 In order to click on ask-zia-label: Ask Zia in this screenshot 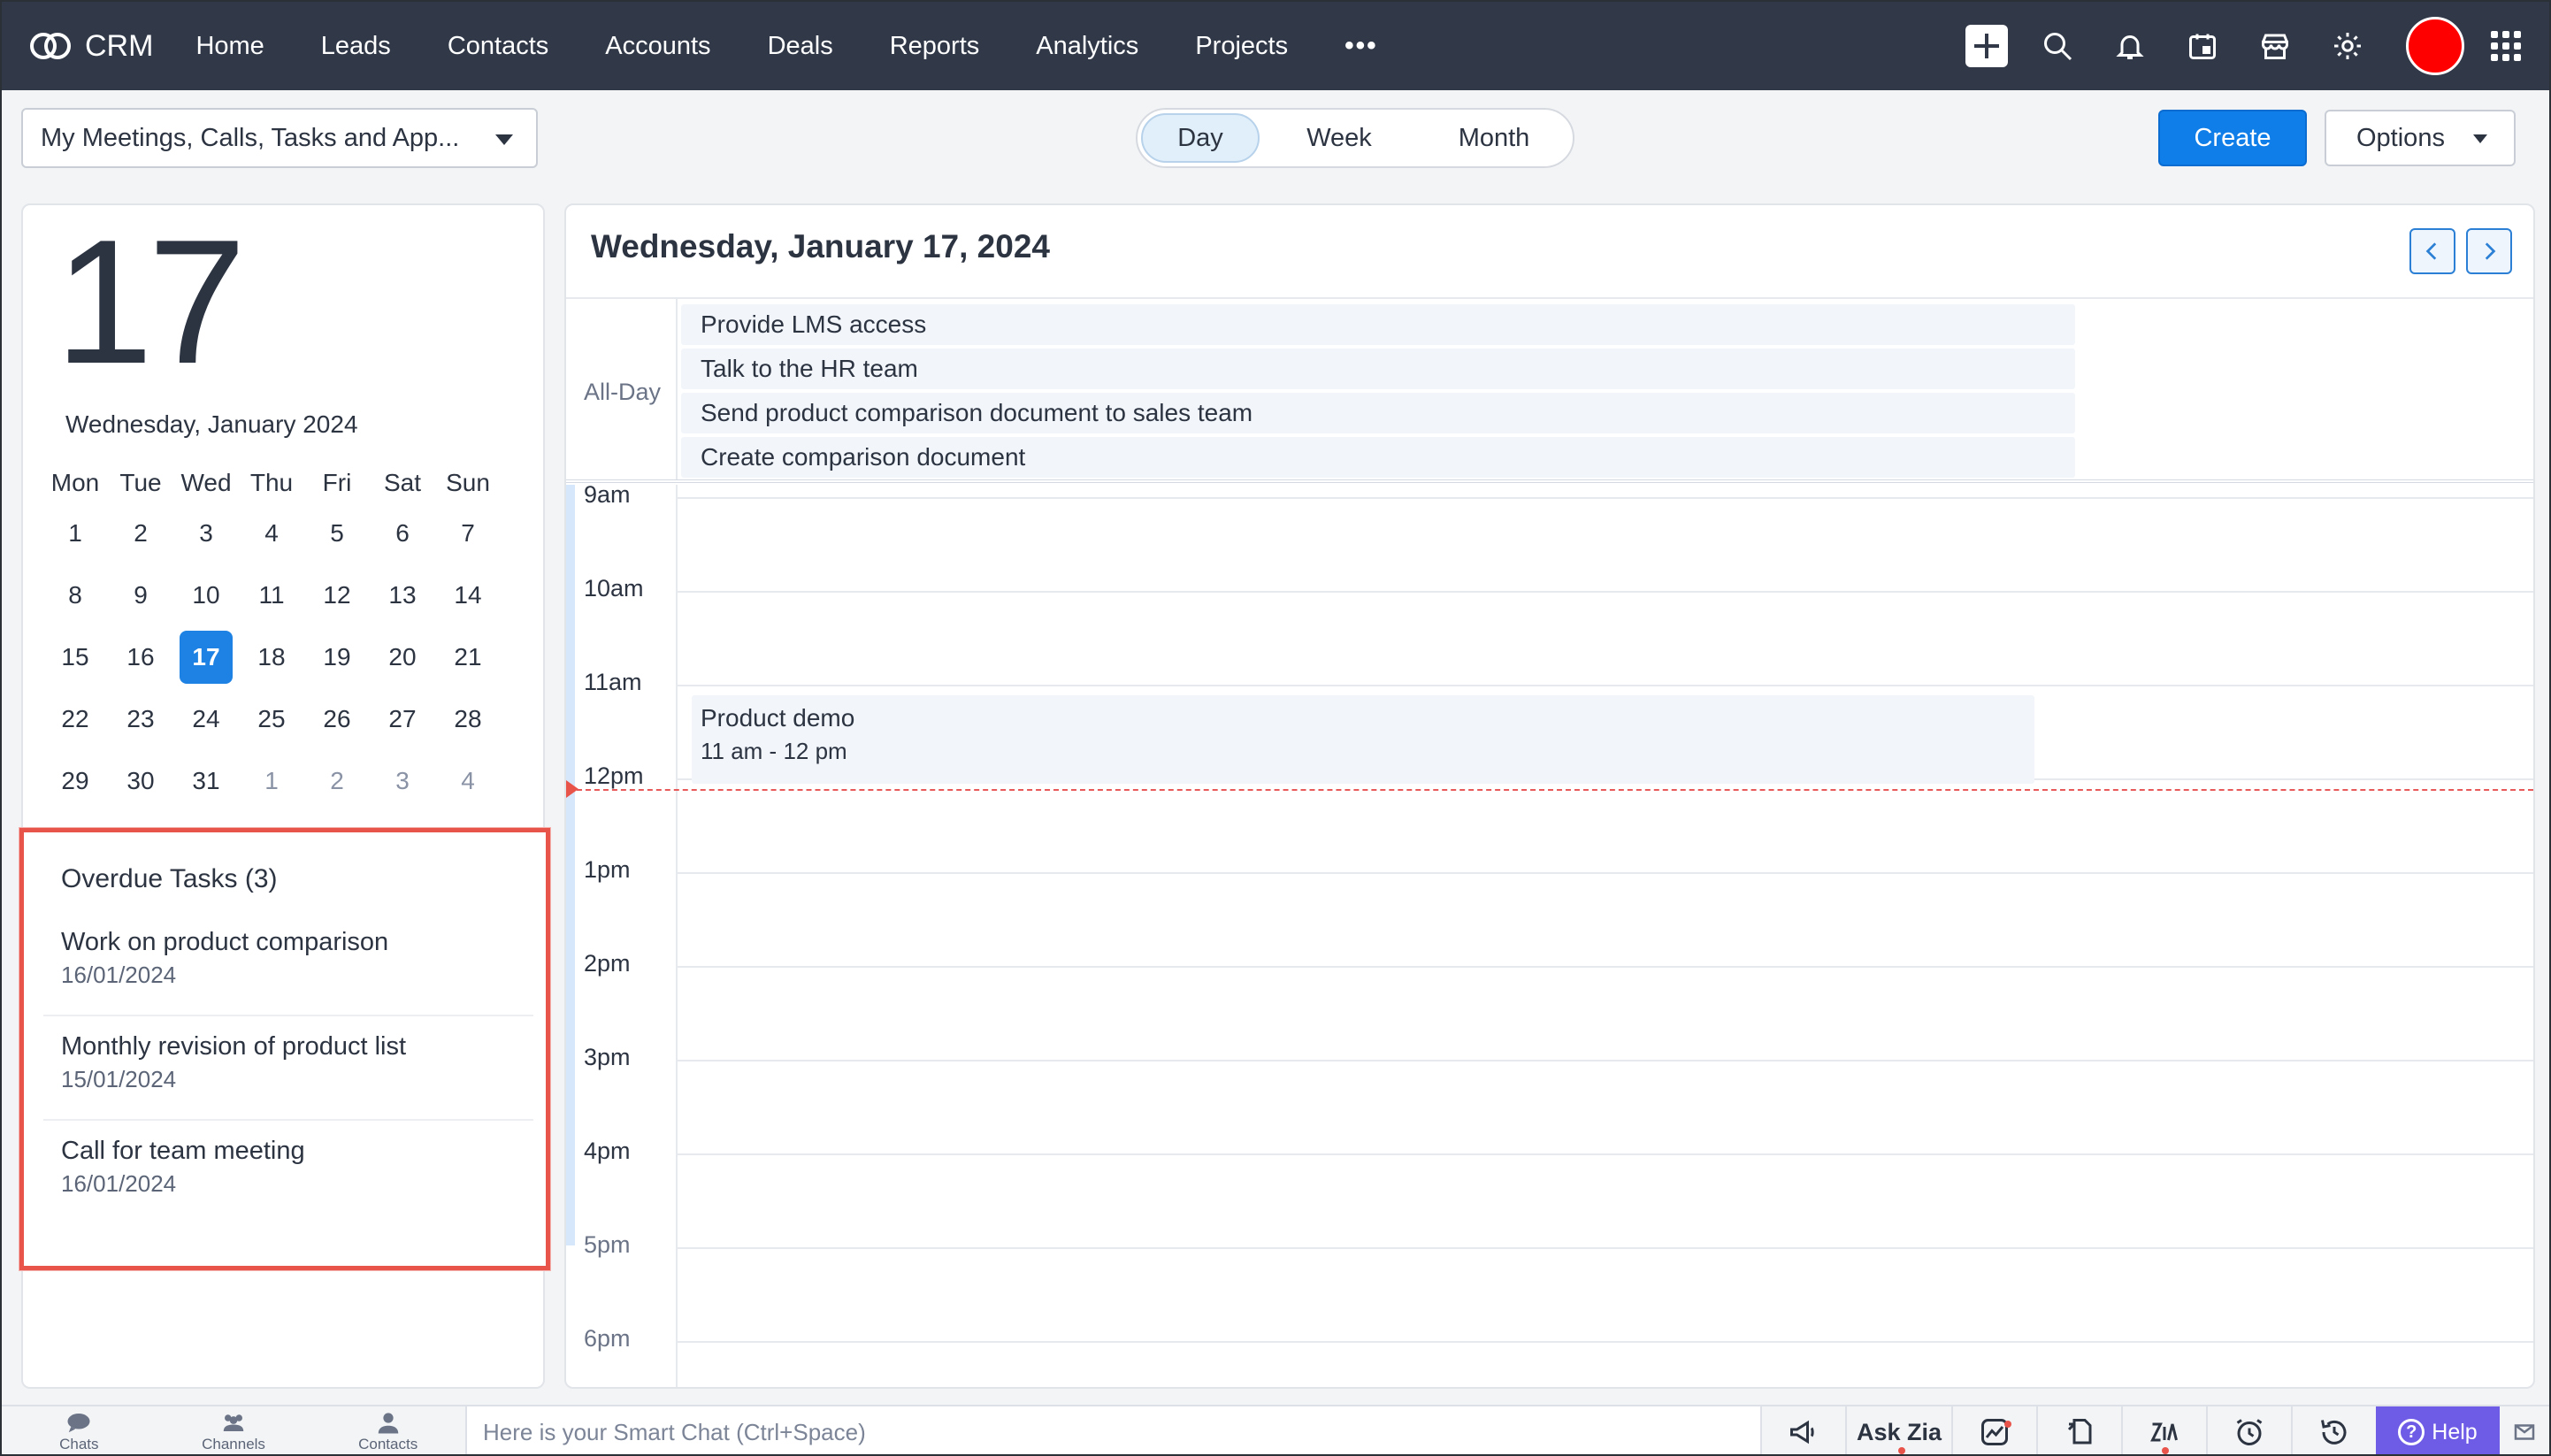, I will do `click(1899, 1431)`.